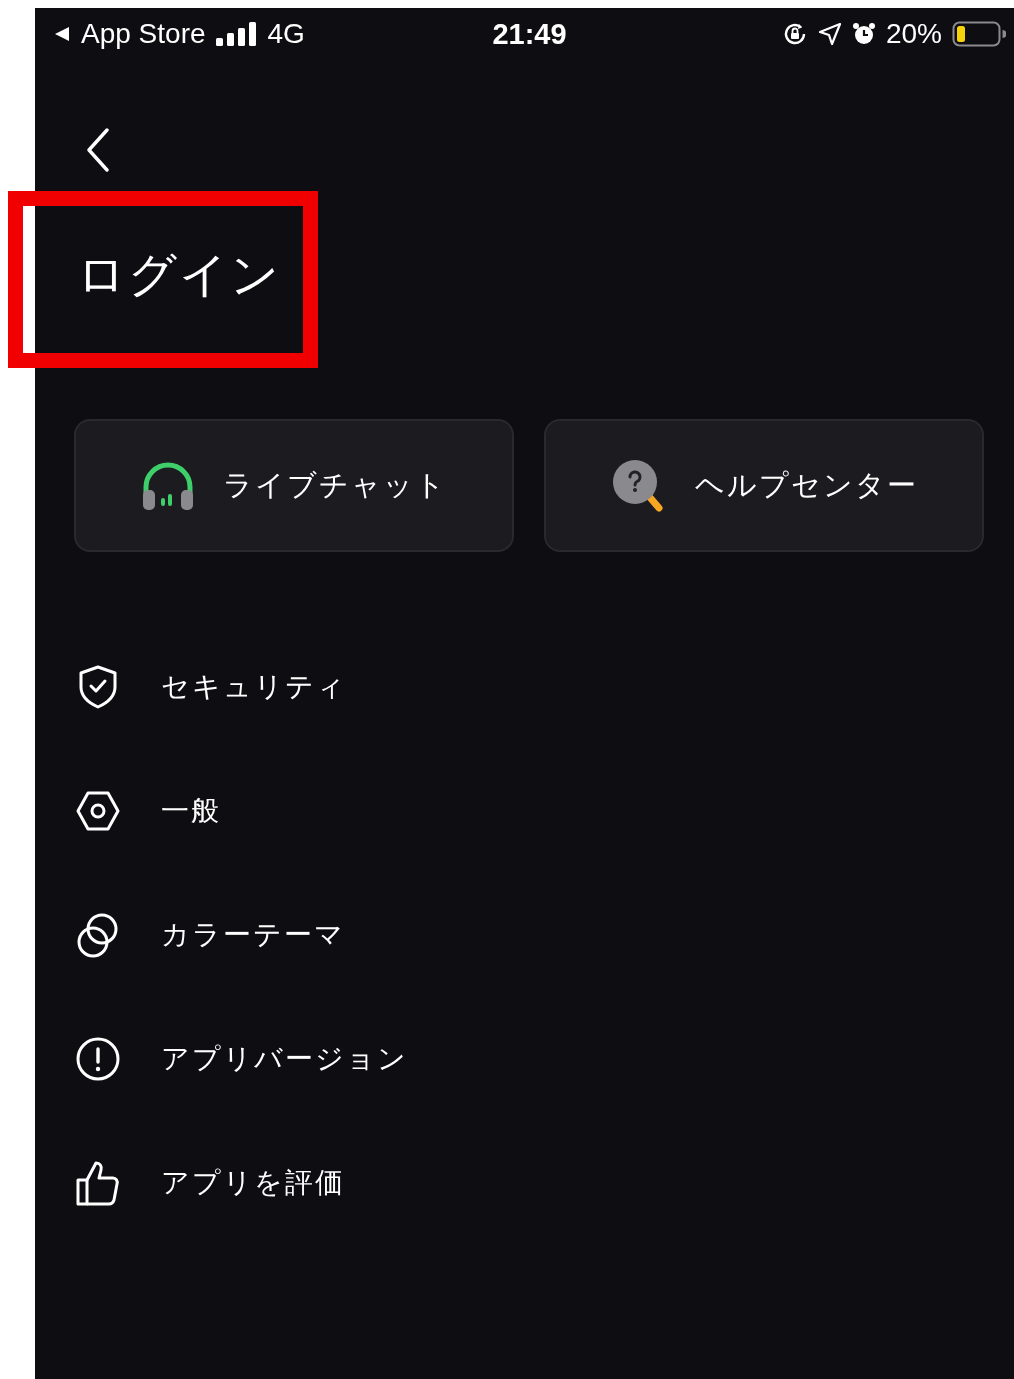 The height and width of the screenshot is (1379, 1014). Describe the element at coordinates (764, 485) in the screenshot. I see `help-center-button: ヘルプセンター` at that location.